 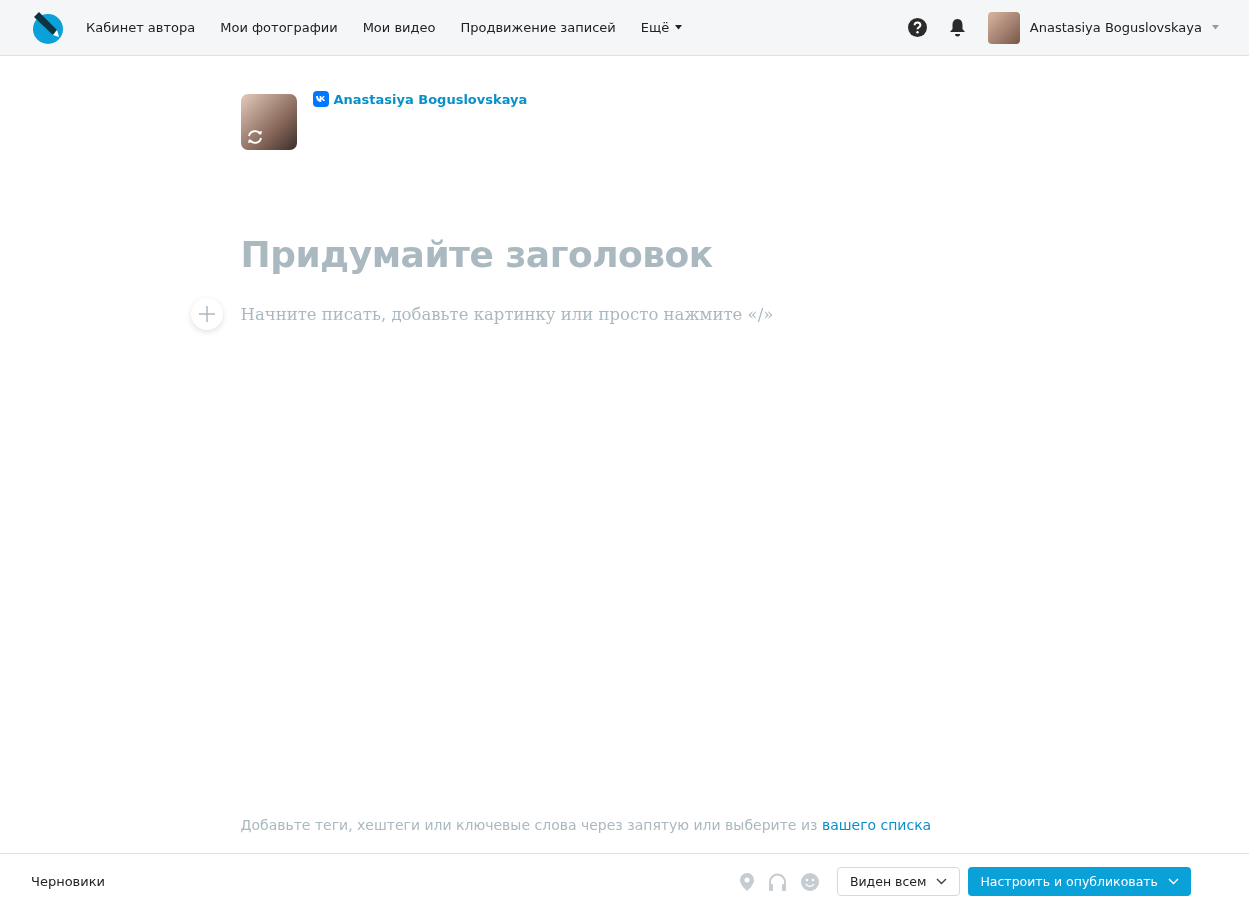 I want to click on vk-icon, so click(x=320, y=99).